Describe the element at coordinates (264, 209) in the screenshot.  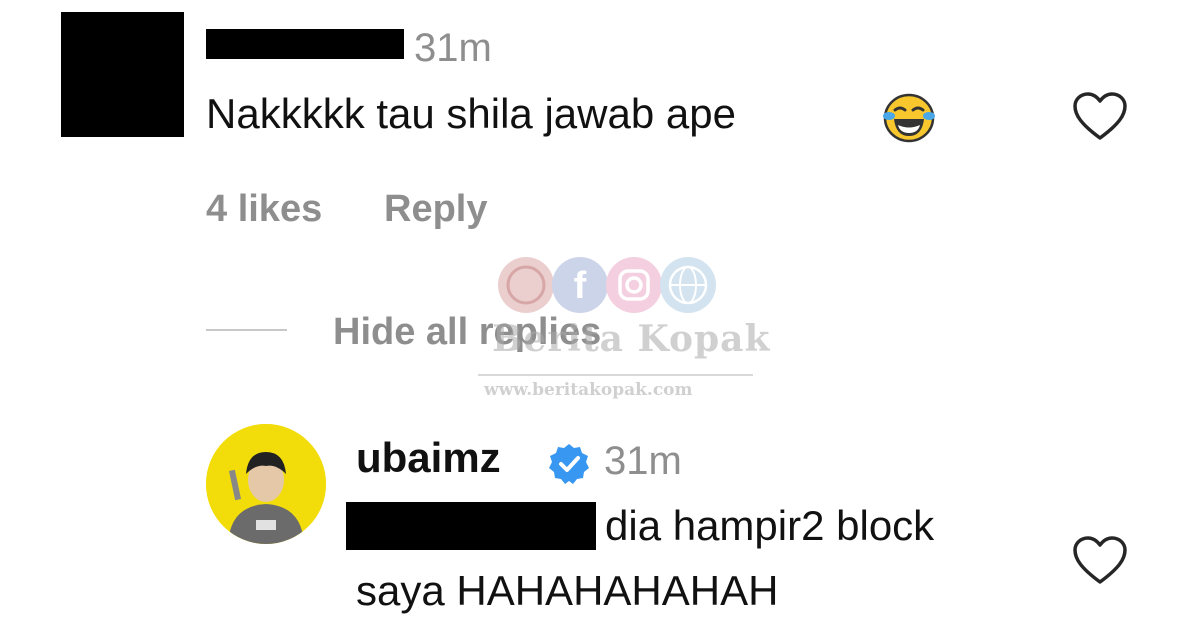
I see `likes-count: 4 likes` at that location.